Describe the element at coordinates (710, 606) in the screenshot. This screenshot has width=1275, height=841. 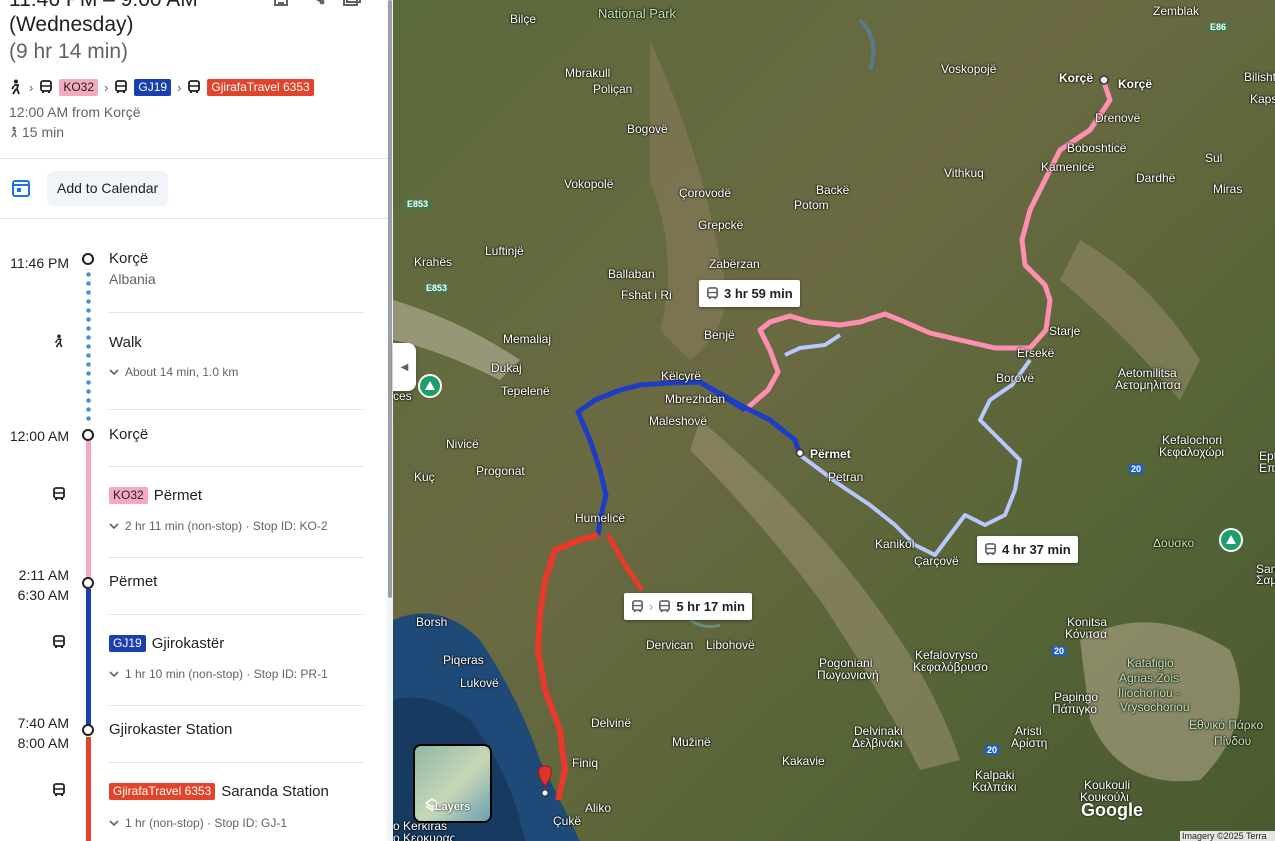
I see `route-duration-text: 5 hr 17 min` at that location.